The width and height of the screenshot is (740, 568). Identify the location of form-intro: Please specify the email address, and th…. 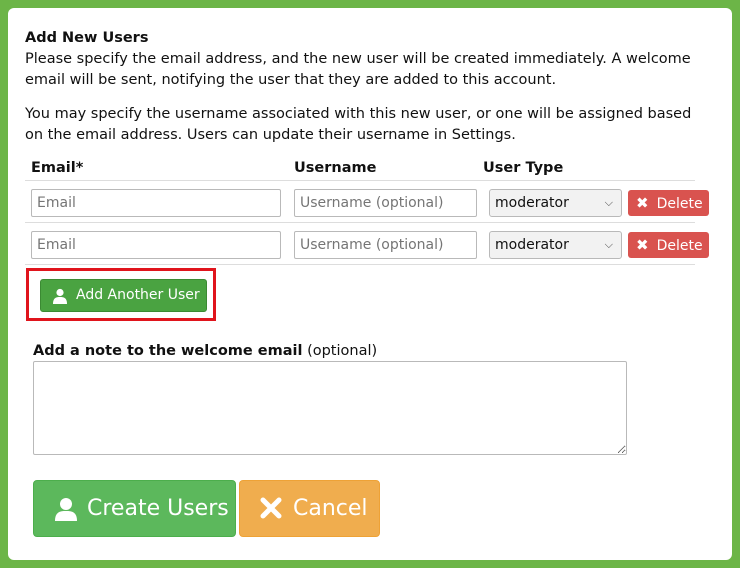
(358, 69).